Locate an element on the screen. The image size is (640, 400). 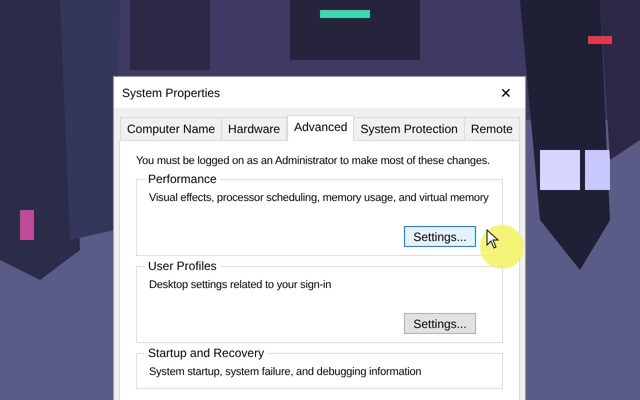
pointer-icon is located at coordinates (493, 239).